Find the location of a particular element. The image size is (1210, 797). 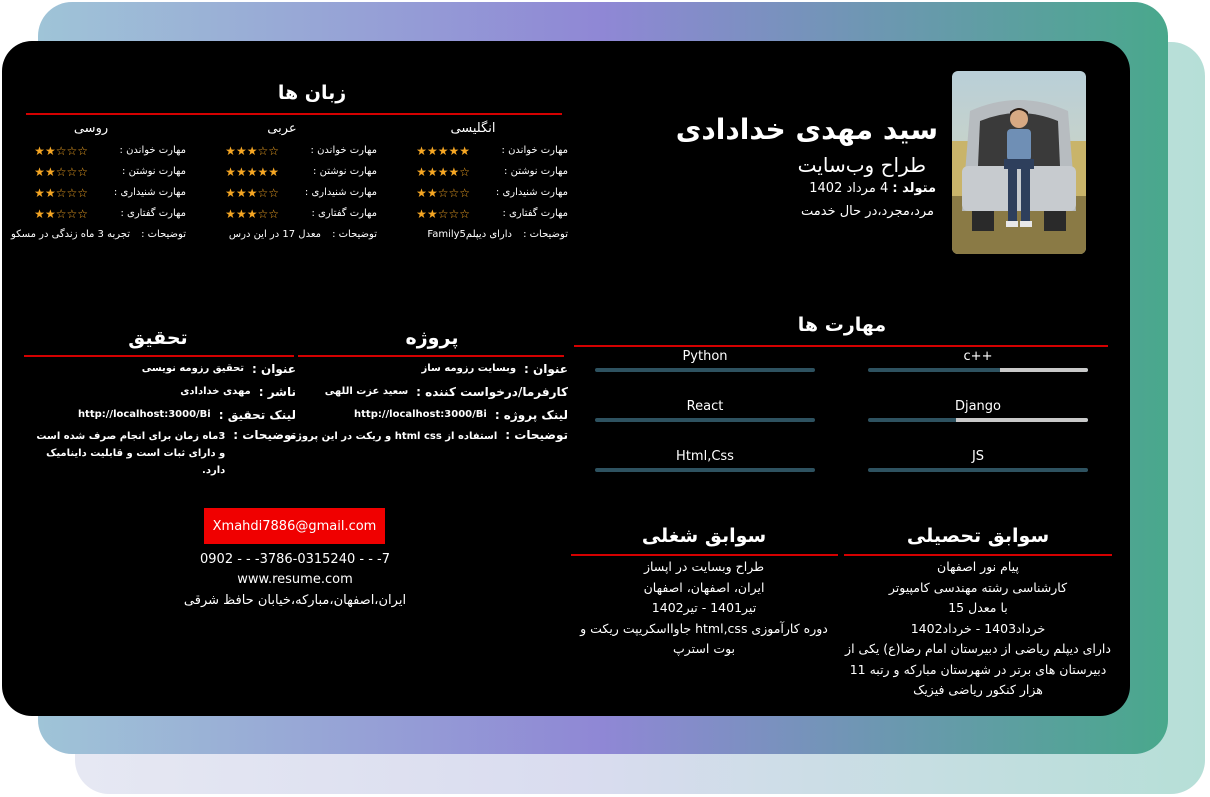

research-title-label: عنوان : is located at coordinates (274, 368).